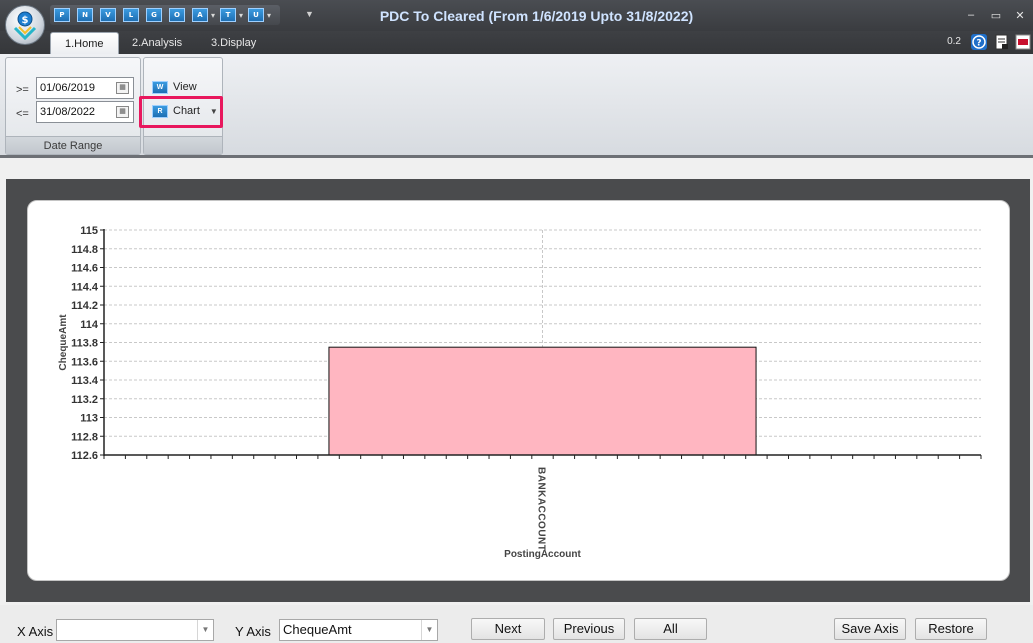 This screenshot has height=643, width=1033. I want to click on y-axis-select: ChequeAmt ▼, so click(358, 630).